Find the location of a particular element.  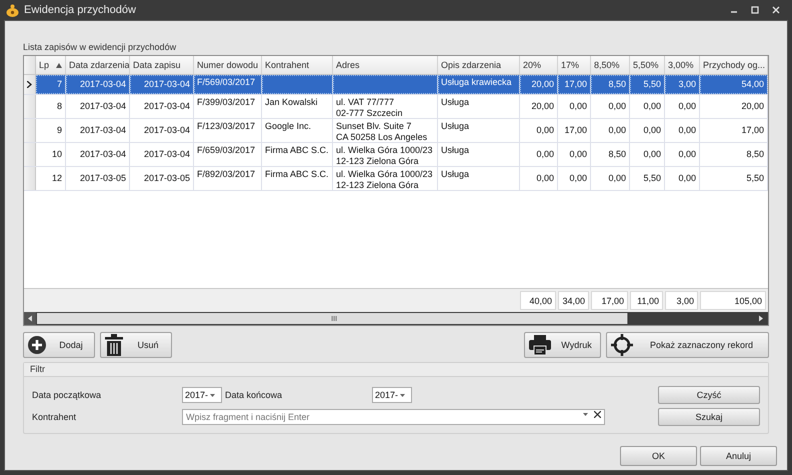

table-cell: F/123/03/2017 is located at coordinates (228, 130).